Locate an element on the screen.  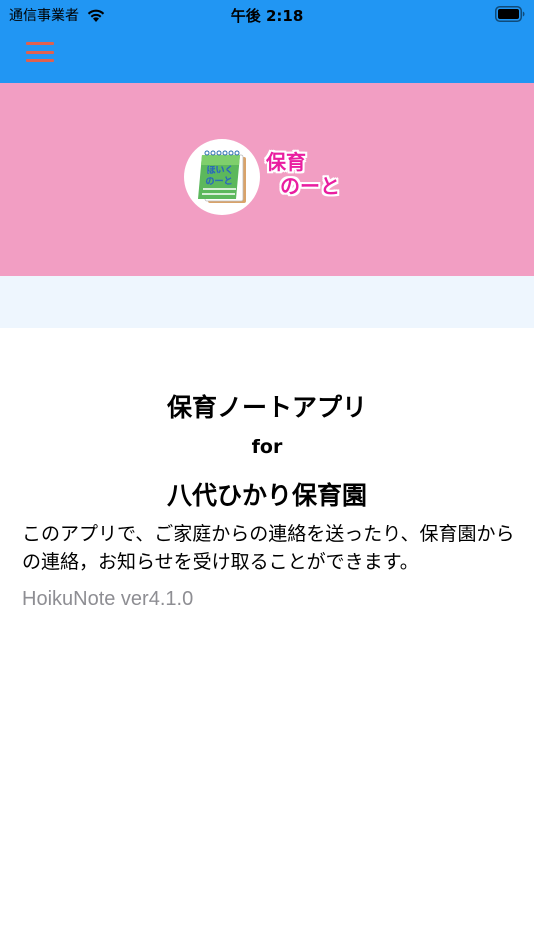
status-bar: 通信事業者 午後 2:18 is located at coordinates (267, 14).